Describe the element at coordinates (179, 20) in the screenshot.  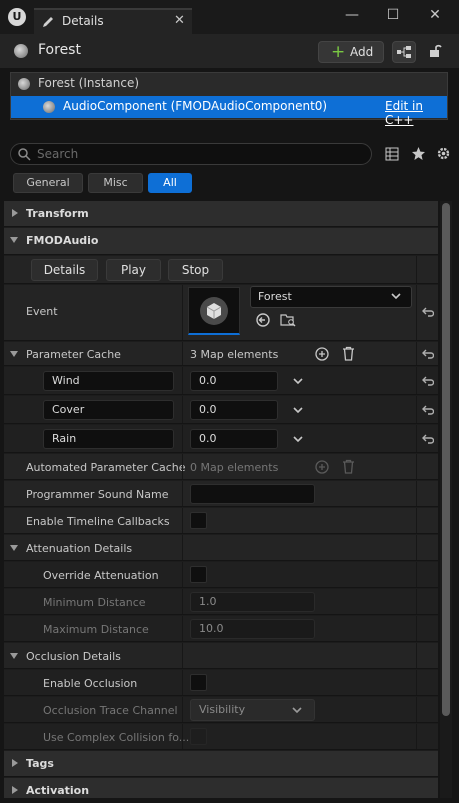
I see `tab-close-icon: ✕` at that location.